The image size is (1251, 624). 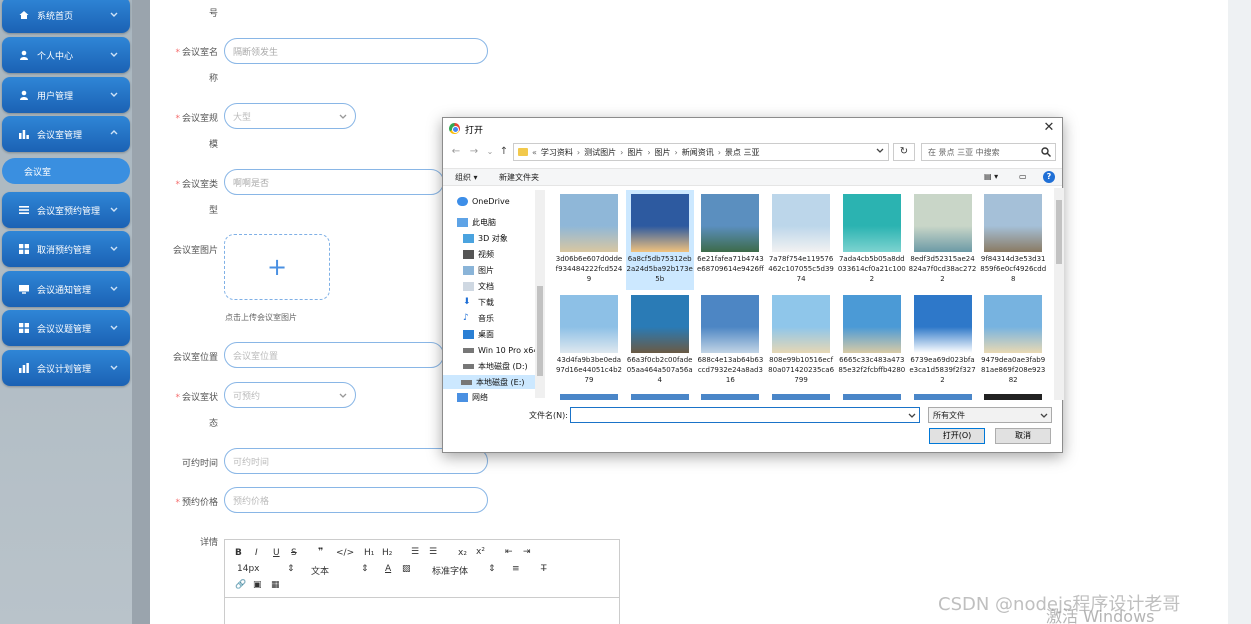 I want to click on refresh-icon: ↻, so click(x=904, y=152).